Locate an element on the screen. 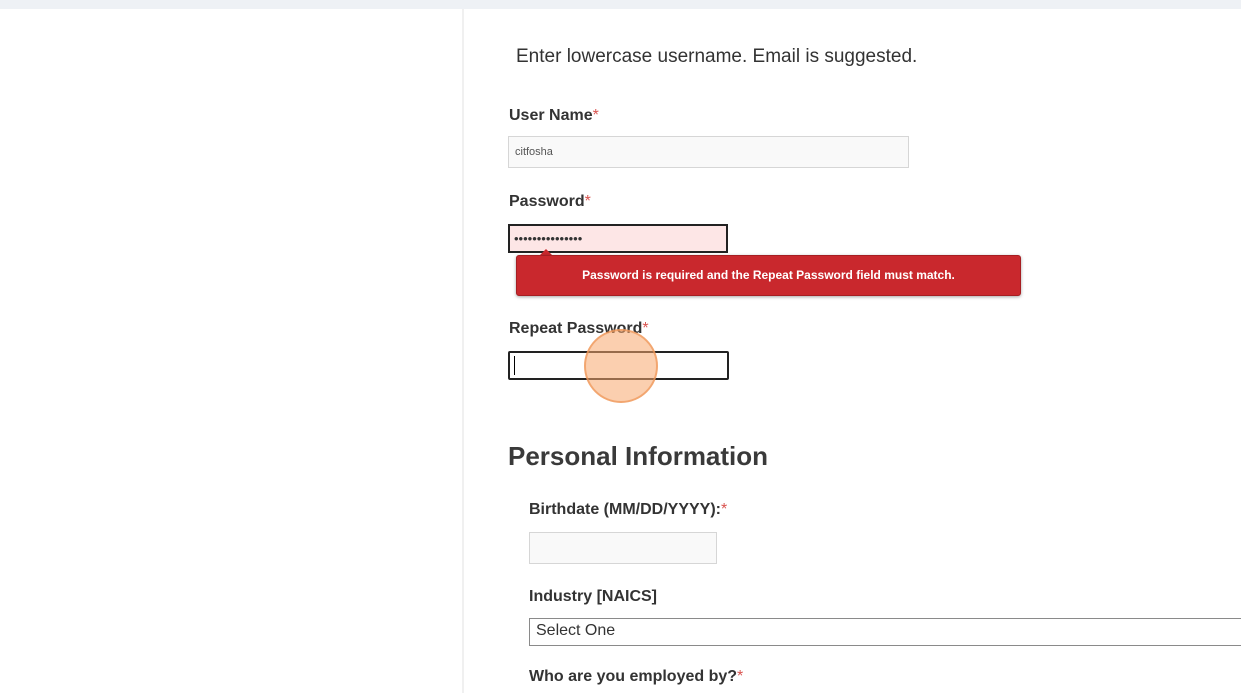  personal-information-heading: Personal Information is located at coordinates (638, 456).